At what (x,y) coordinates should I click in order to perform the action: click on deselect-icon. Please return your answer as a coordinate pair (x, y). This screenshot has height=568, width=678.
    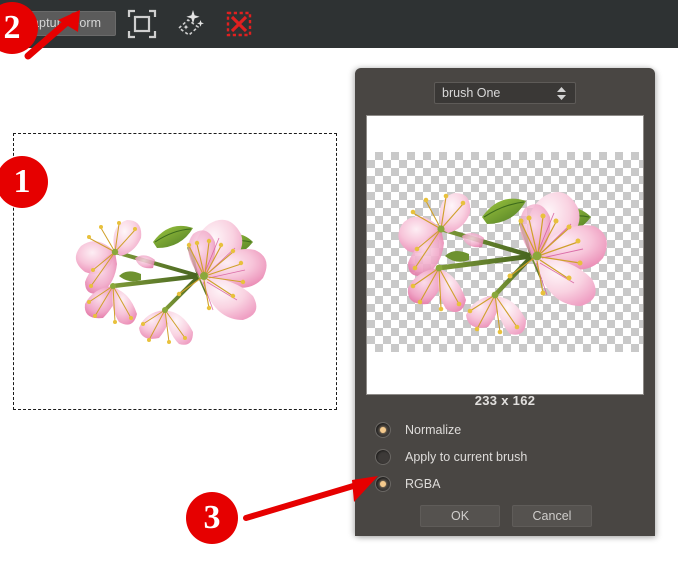
    Looking at the image, I should click on (239, 24).